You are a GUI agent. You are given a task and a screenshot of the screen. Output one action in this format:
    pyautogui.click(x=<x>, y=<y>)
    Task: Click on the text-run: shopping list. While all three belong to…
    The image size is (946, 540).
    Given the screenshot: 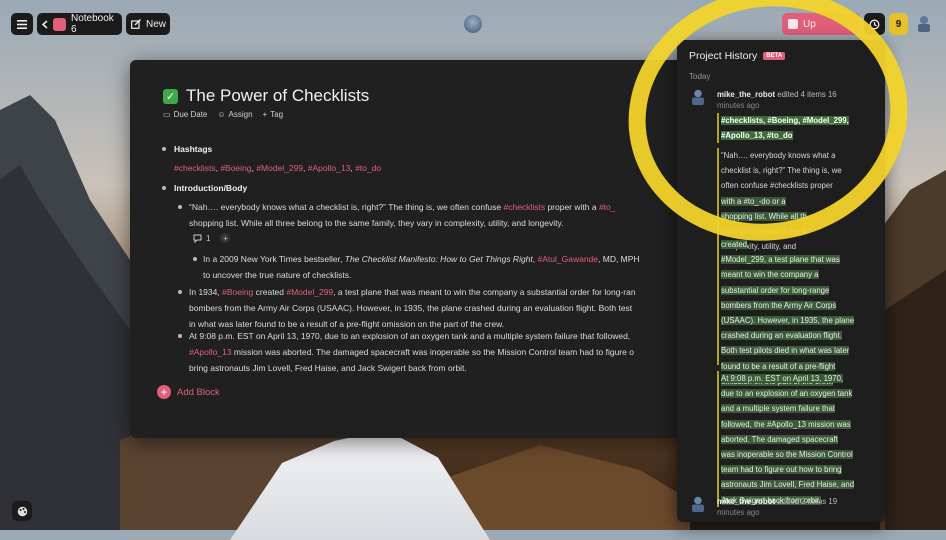 What is the action you would take?
    pyautogui.click(x=376, y=223)
    